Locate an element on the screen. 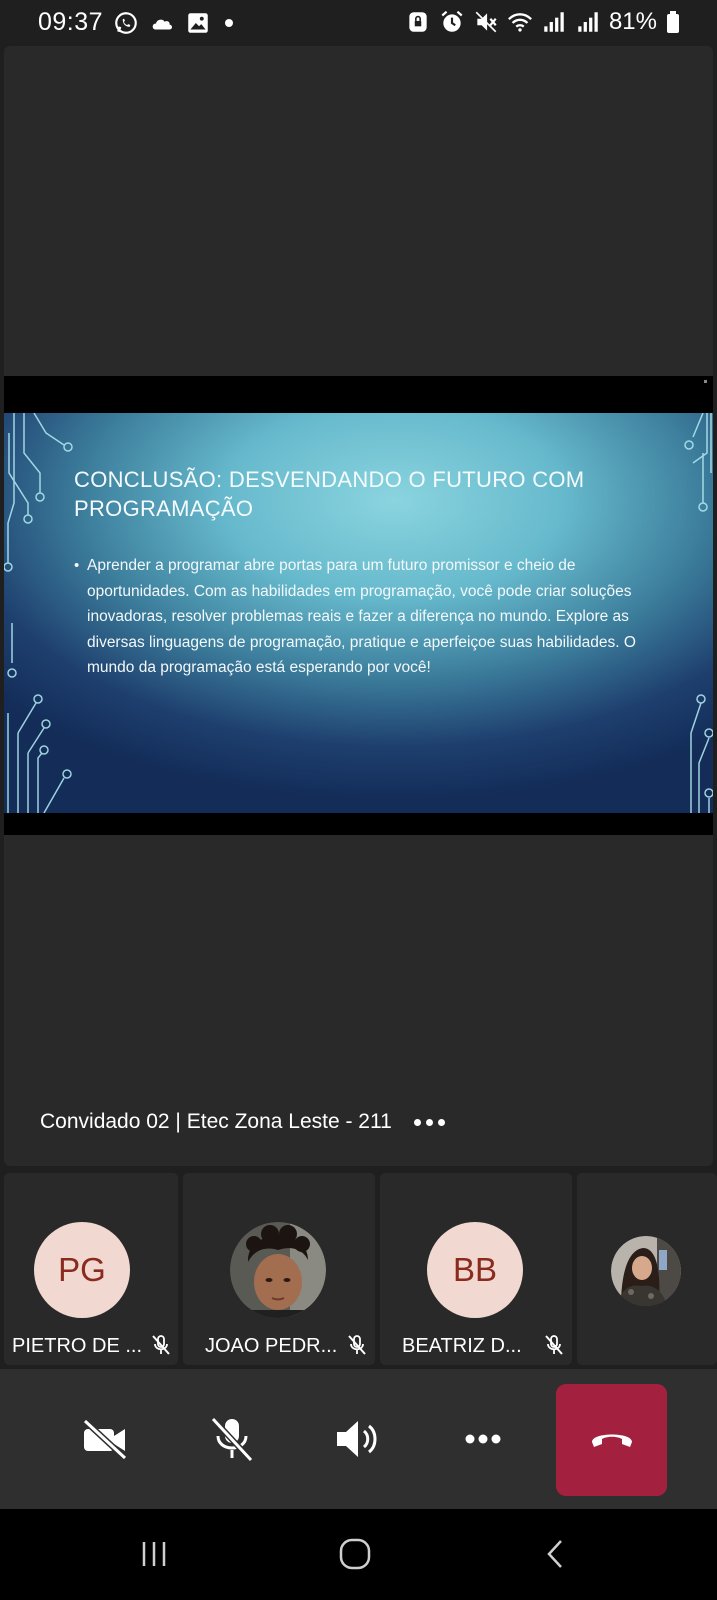 Image resolution: width=717 pixels, height=1600 pixels. speaker-icon is located at coordinates (357, 1439).